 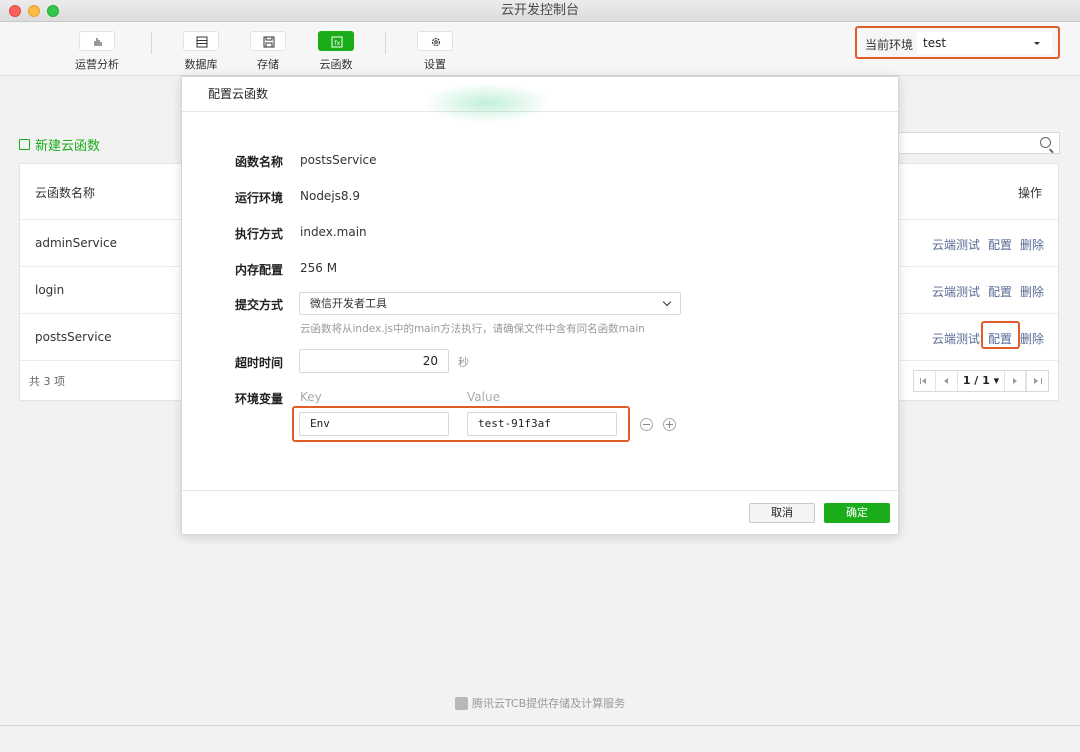 I want to click on function-name: login, so click(x=50, y=290).